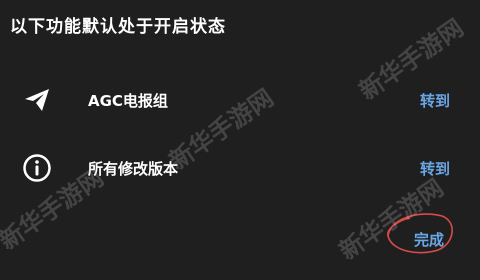  What do you see at coordinates (240, 168) in the screenshot?
I see `list-item-all-mod-versions: 所有修改版本 转到` at bounding box center [240, 168].